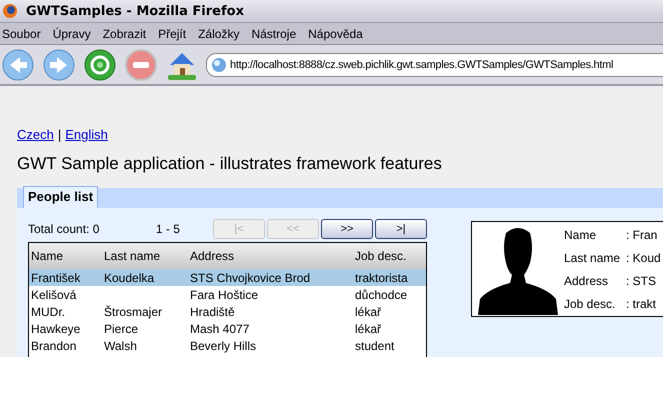 This screenshot has width=663, height=406. Describe the element at coordinates (230, 164) in the screenshot. I see `page-heading: GWT Sample application - illustrates framework features` at that location.